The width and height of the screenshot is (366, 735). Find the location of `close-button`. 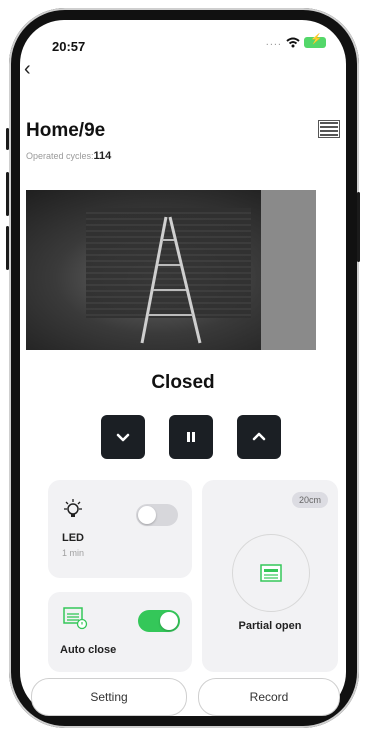

close-button is located at coordinates (123, 437).